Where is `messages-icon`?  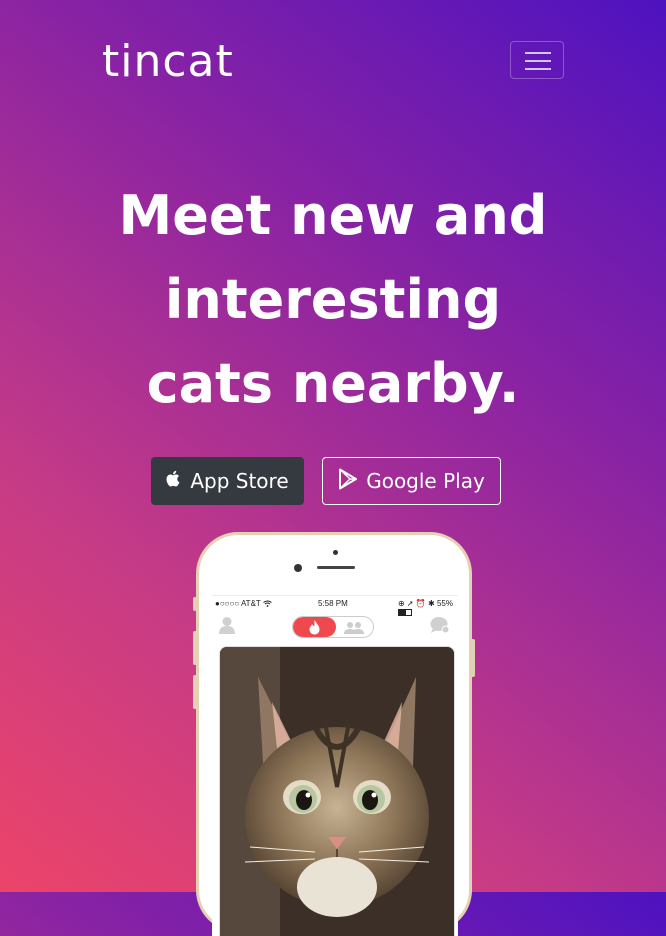
messages-icon is located at coordinates (440, 627).